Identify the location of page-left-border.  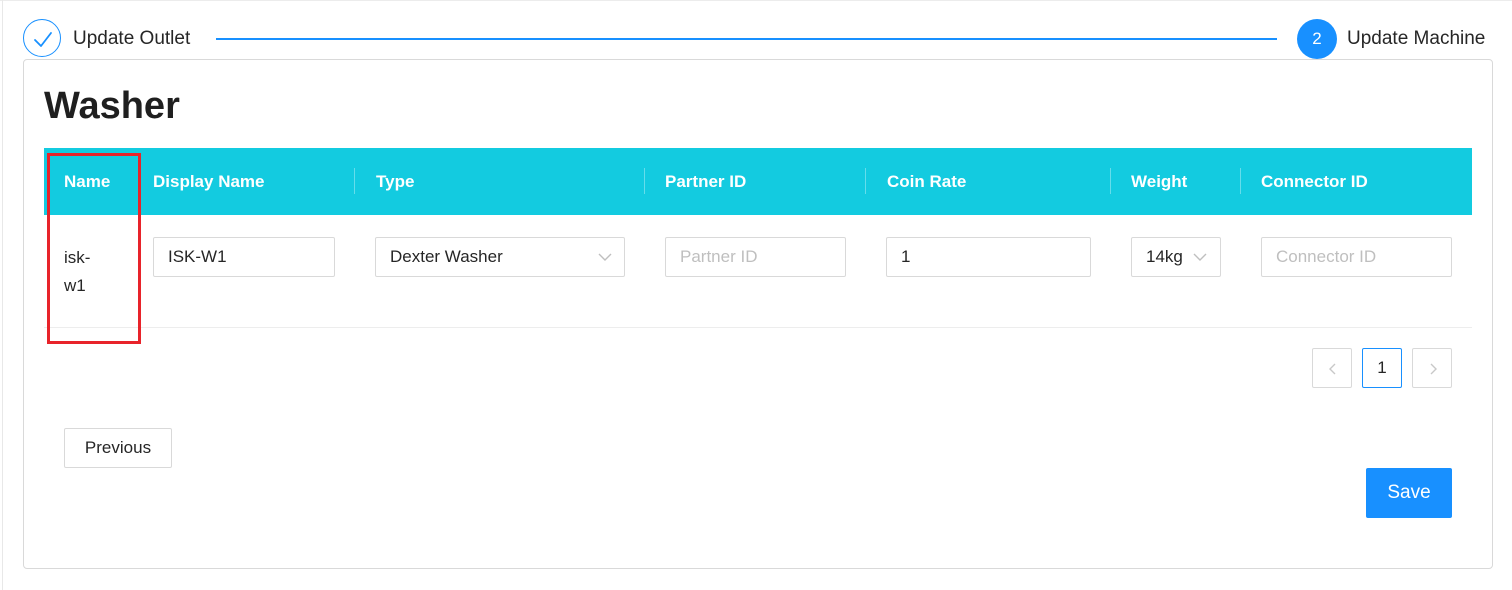
(2, 295).